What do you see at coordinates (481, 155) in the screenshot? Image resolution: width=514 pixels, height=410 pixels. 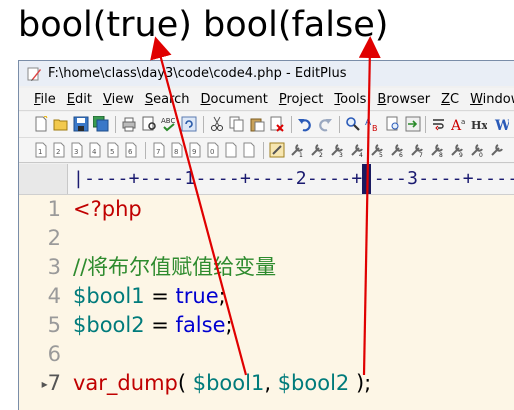 I see `svg-text: 0` at bounding box center [481, 155].